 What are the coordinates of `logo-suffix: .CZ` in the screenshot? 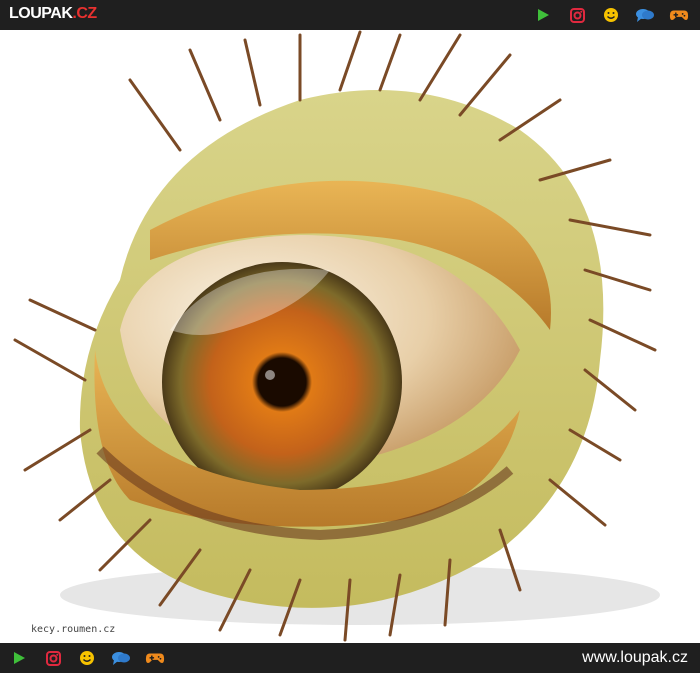 It's located at (84, 13).